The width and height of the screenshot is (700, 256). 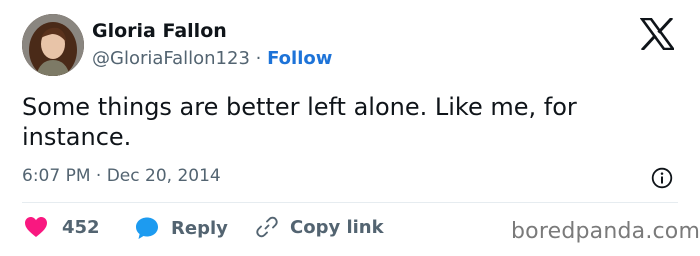 What do you see at coordinates (657, 34) in the screenshot?
I see `x-logo-icon` at bounding box center [657, 34].